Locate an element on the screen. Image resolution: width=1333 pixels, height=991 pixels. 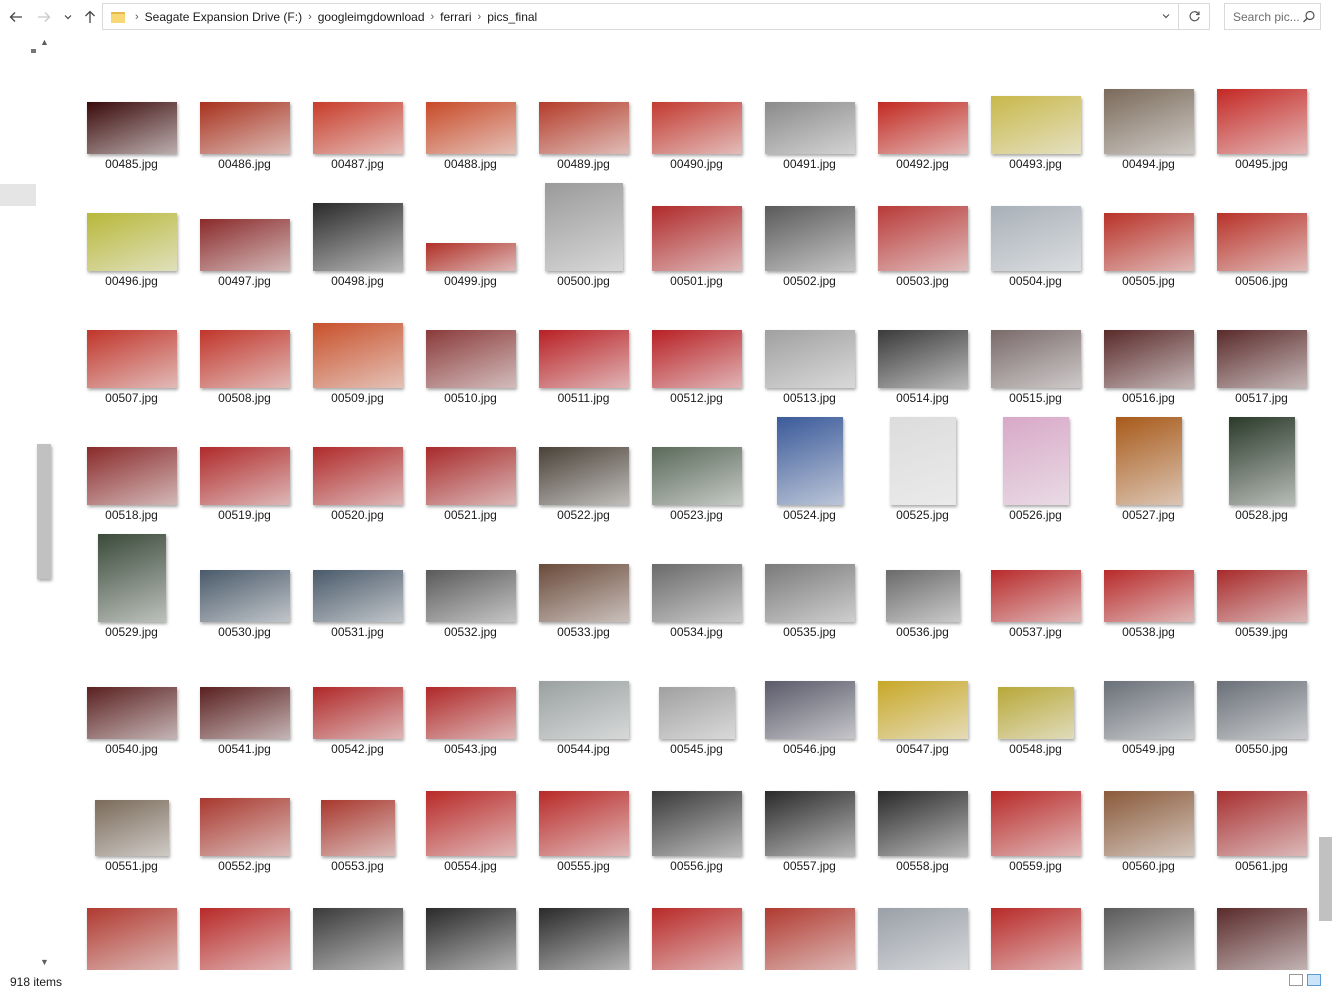
file-name: 00552.jpg is located at coordinates (244, 866).